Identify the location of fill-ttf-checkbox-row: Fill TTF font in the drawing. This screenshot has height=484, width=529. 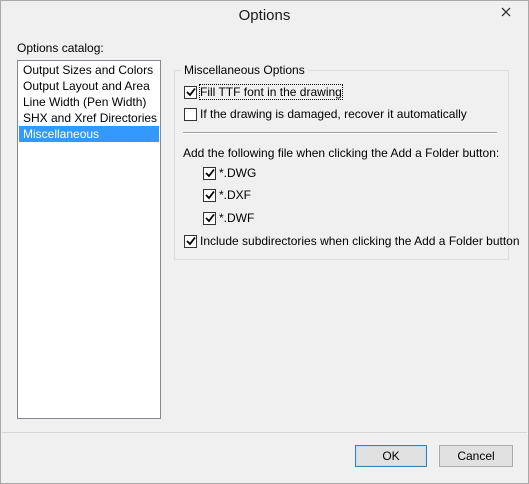
(263, 92).